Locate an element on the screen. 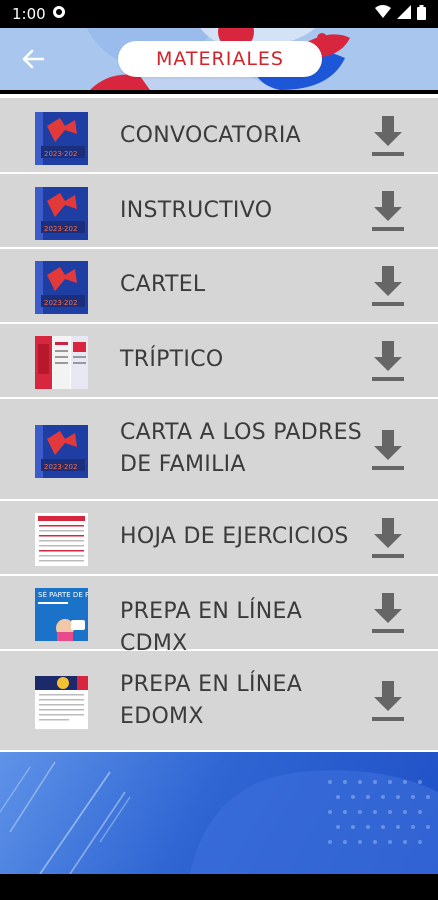  system-nav-bar is located at coordinates (219, 887).